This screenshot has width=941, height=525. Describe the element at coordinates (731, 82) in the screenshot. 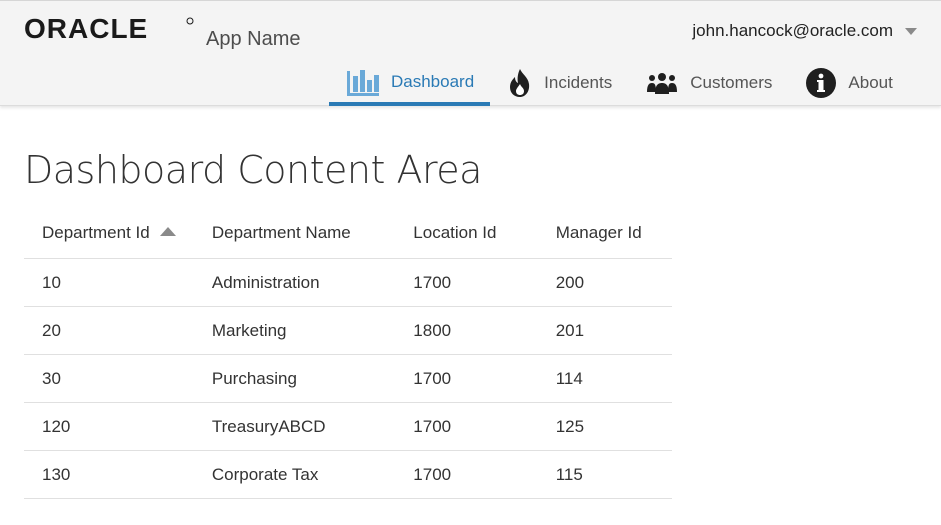

I see `nav-tab-label: Customers` at that location.